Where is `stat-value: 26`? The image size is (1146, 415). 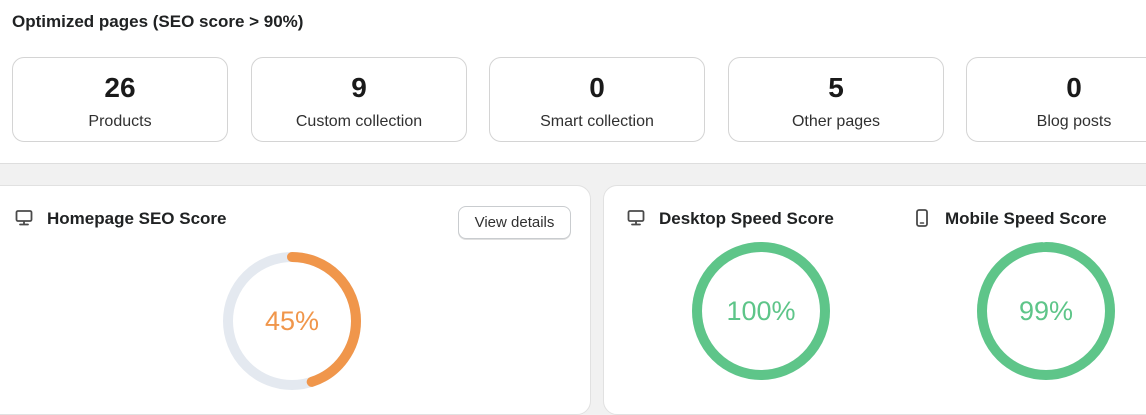 stat-value: 26 is located at coordinates (120, 87).